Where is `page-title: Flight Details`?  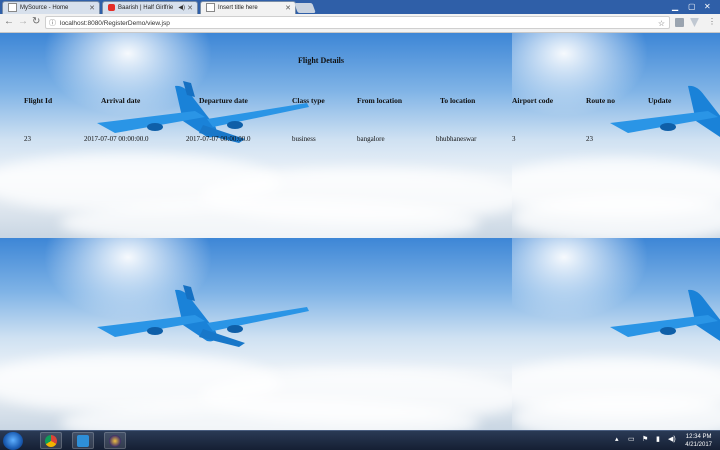
page-title: Flight Details is located at coordinates (321, 60).